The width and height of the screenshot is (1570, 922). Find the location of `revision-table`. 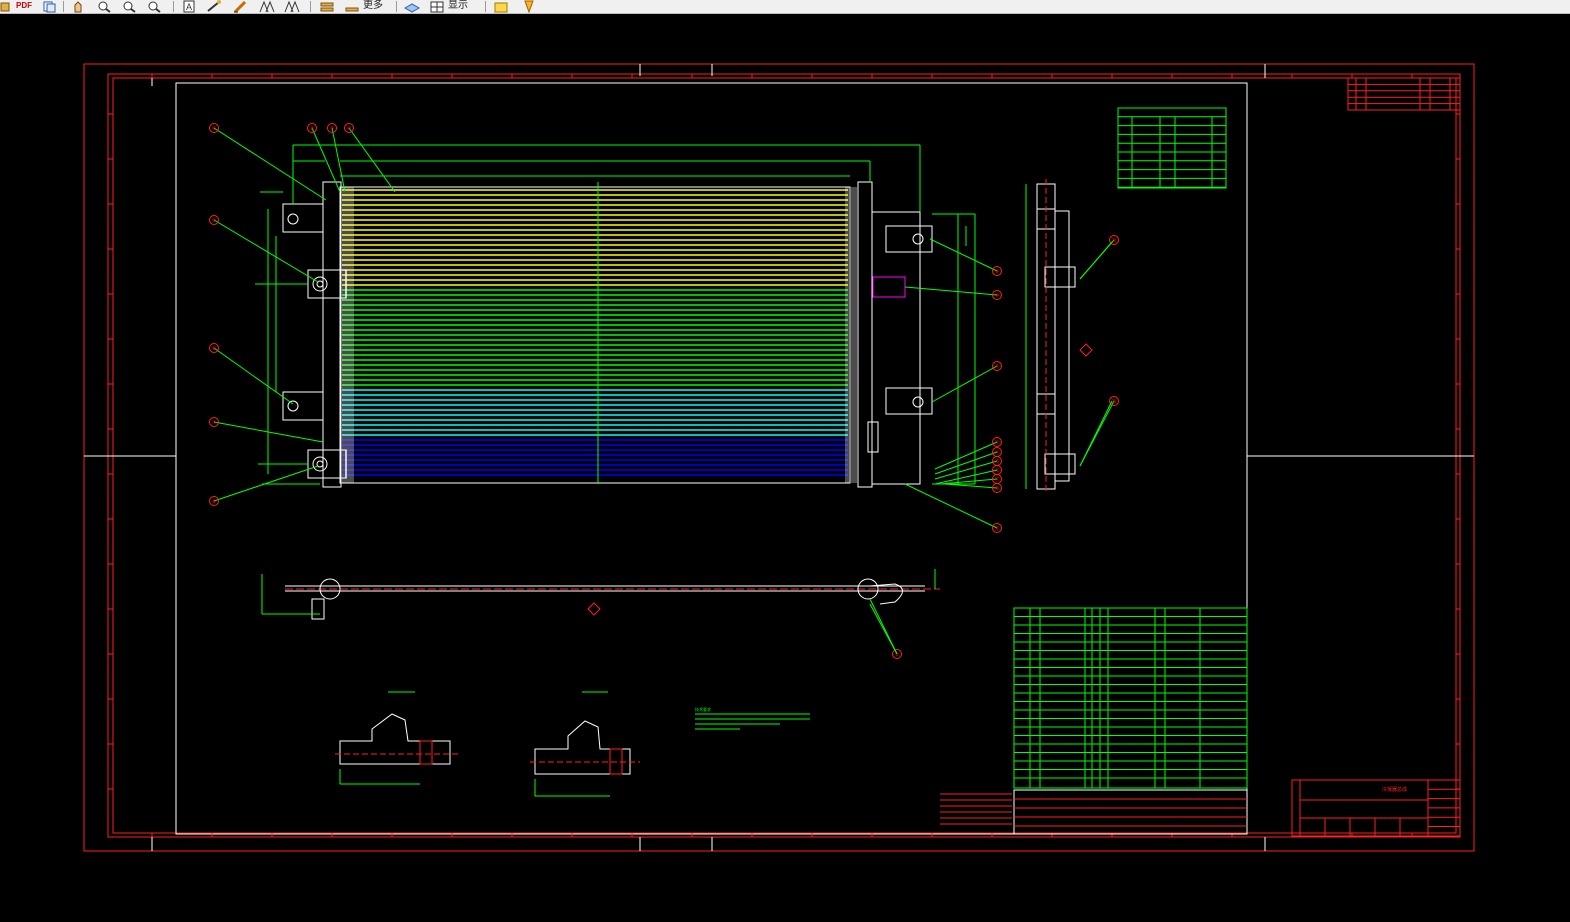

revision-table is located at coordinates (1404, 94).